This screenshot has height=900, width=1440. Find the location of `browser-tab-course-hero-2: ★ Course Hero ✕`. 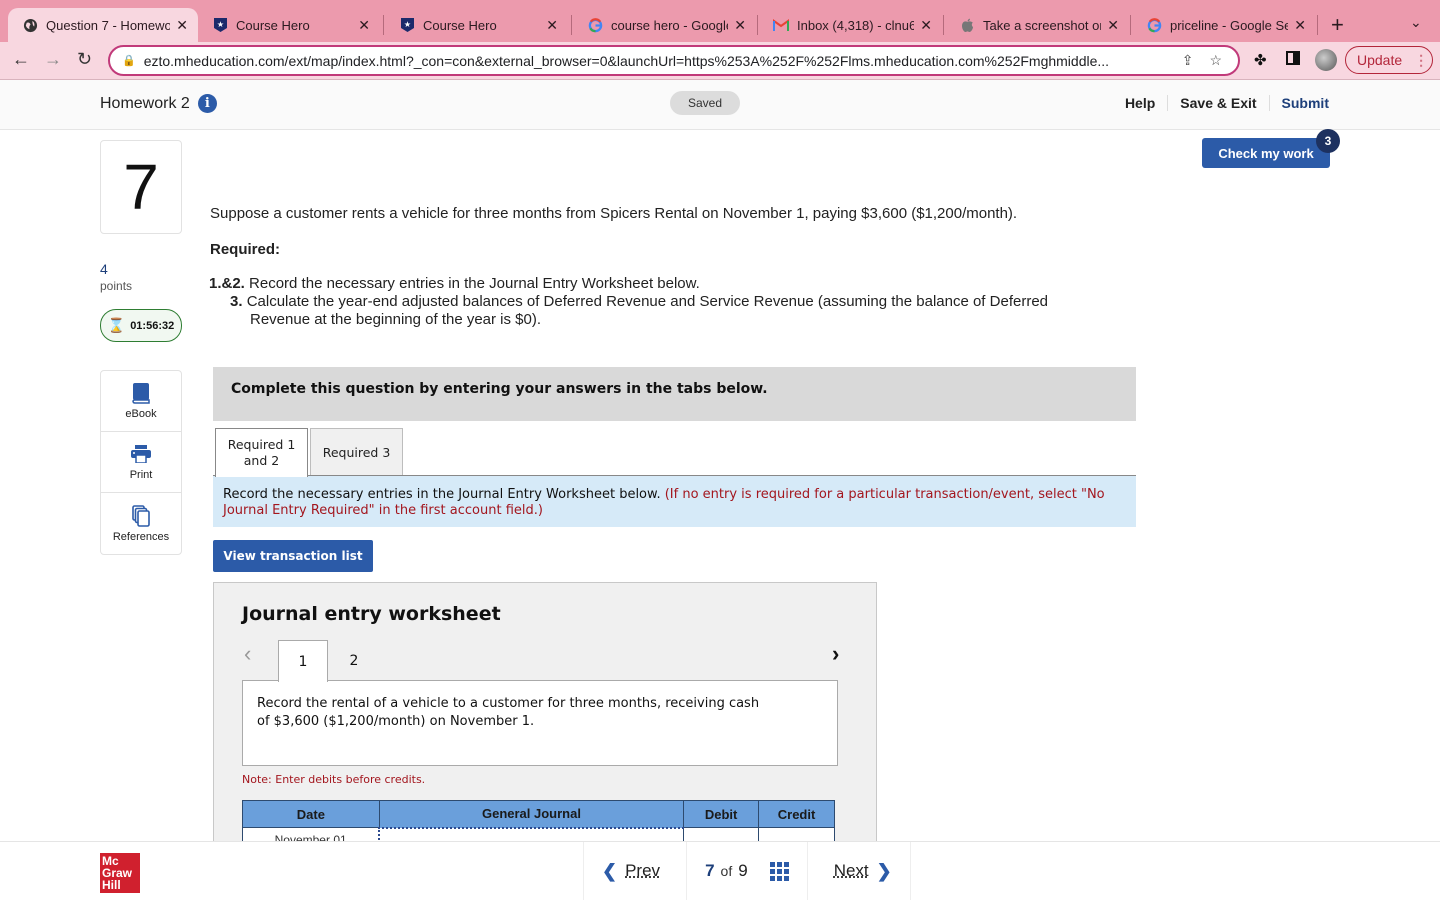

browser-tab-course-hero-2: ★ Course Hero ✕ is located at coordinates (476, 25).